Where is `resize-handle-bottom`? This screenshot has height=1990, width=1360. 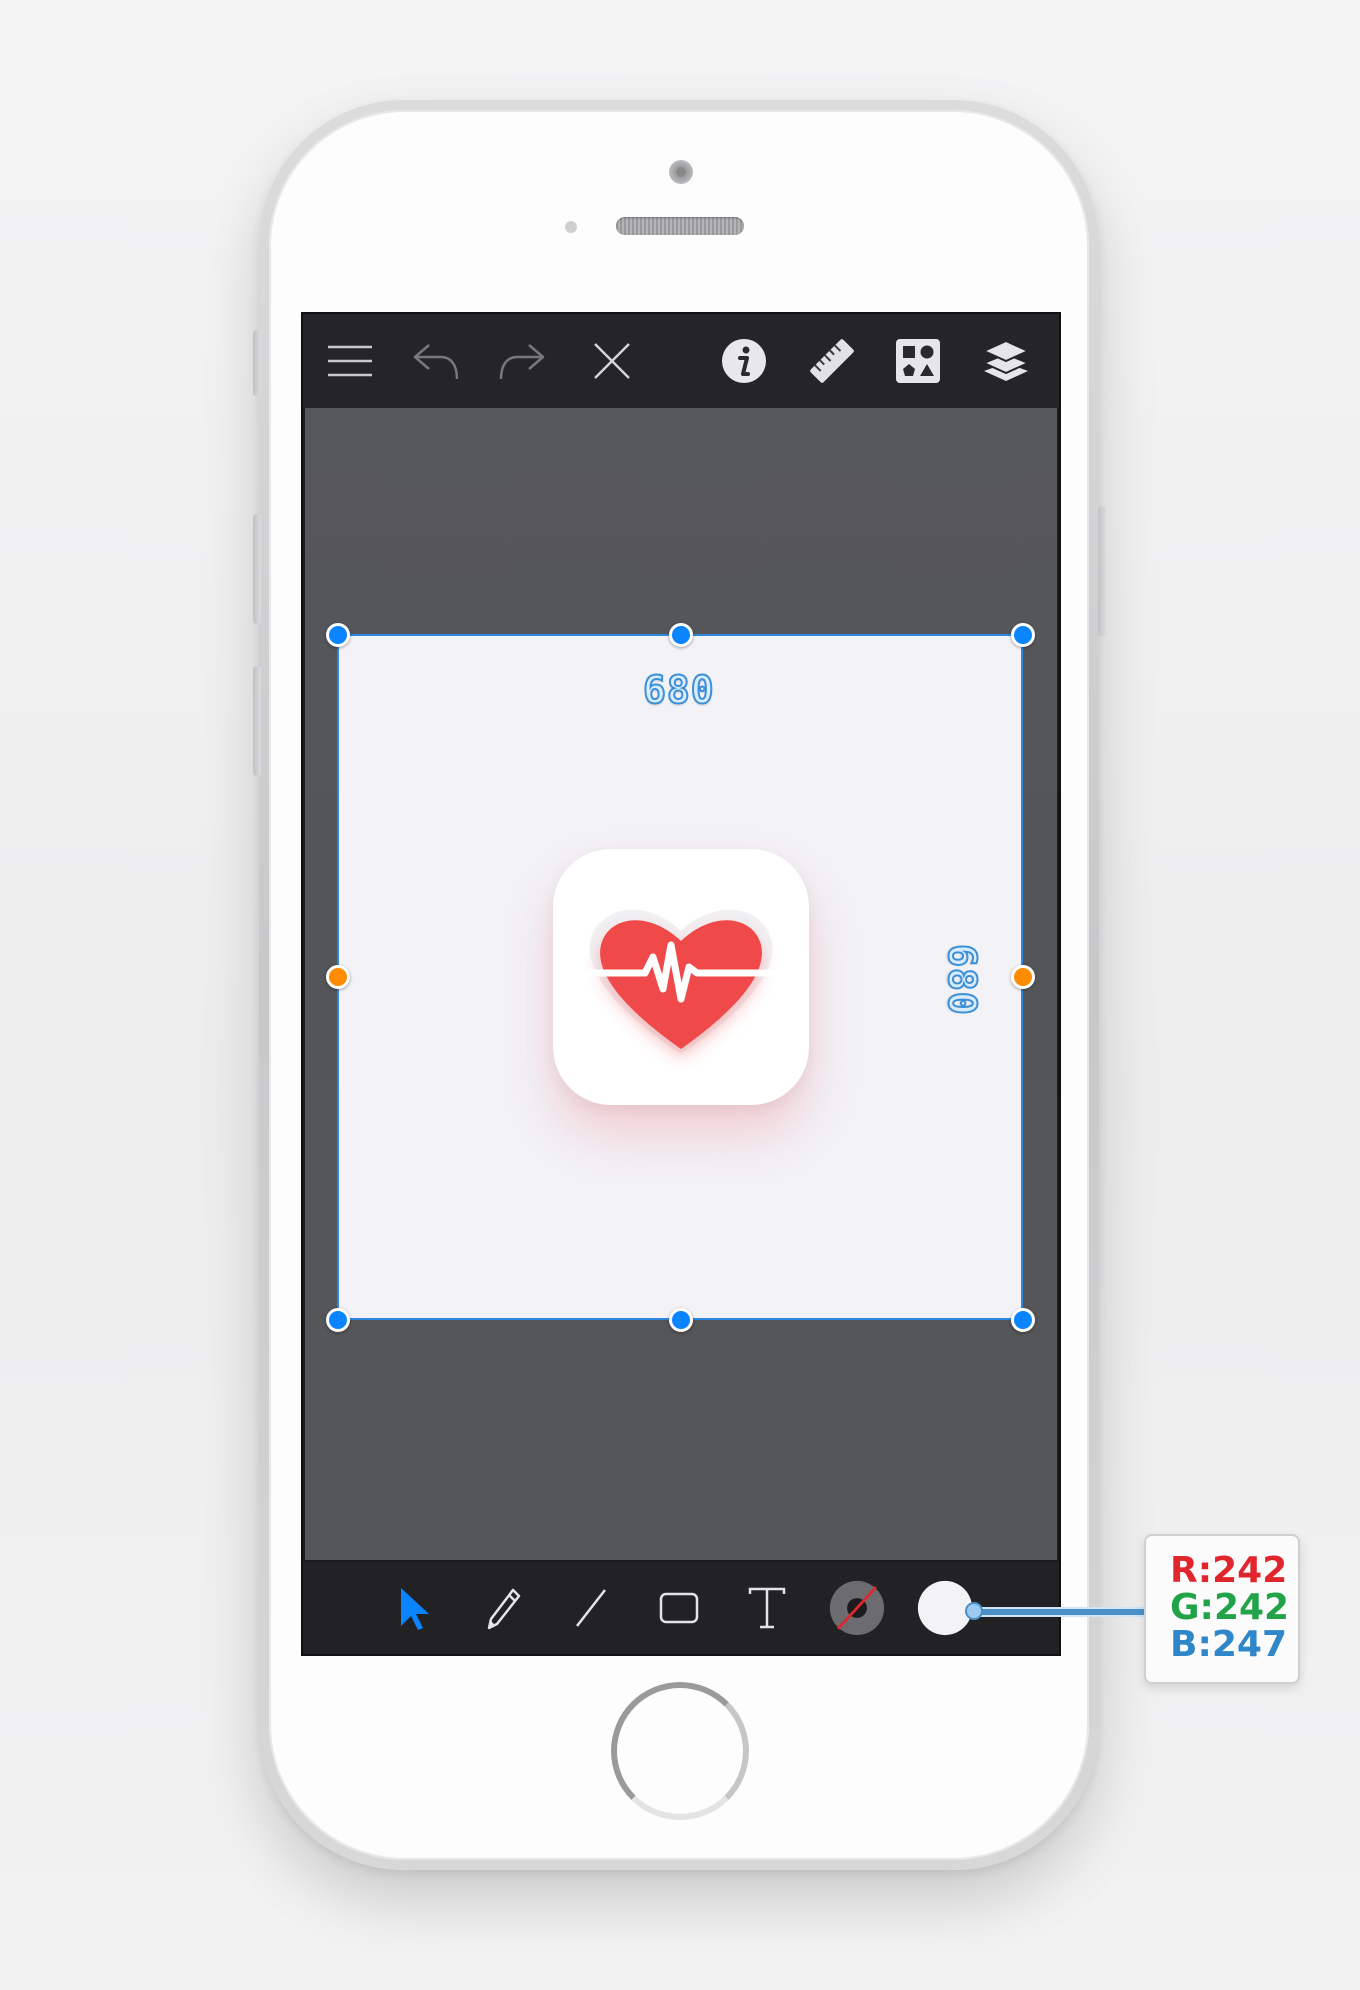
resize-handle-bottom is located at coordinates (681, 1320).